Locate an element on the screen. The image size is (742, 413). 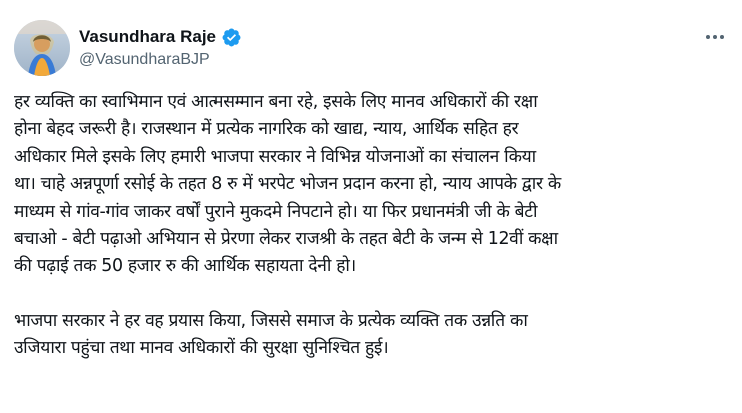
display-name-row: Vasundhara Raje is located at coordinates (160, 37).